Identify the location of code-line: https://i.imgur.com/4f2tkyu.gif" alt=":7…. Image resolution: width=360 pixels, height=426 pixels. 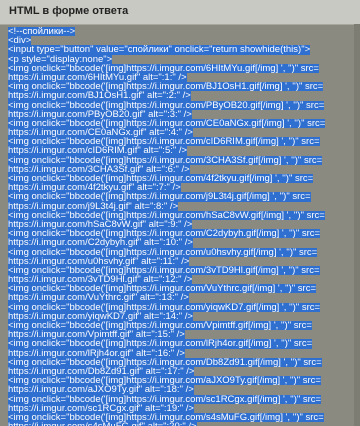
(180, 188).